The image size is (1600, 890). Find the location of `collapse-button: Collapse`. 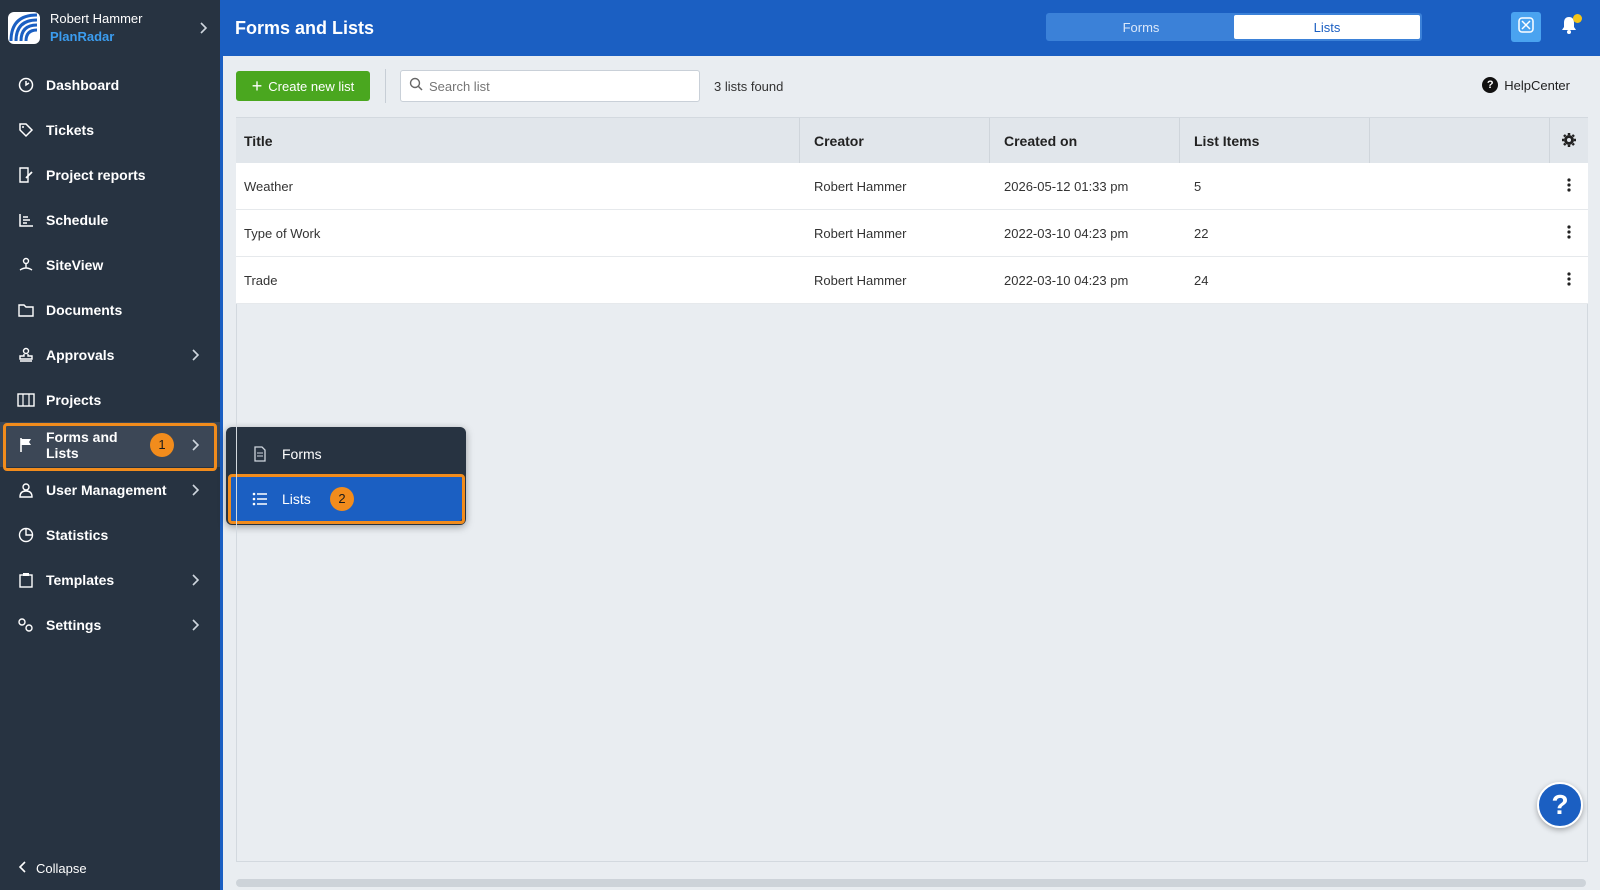

collapse-button: Collapse is located at coordinates (52, 868).